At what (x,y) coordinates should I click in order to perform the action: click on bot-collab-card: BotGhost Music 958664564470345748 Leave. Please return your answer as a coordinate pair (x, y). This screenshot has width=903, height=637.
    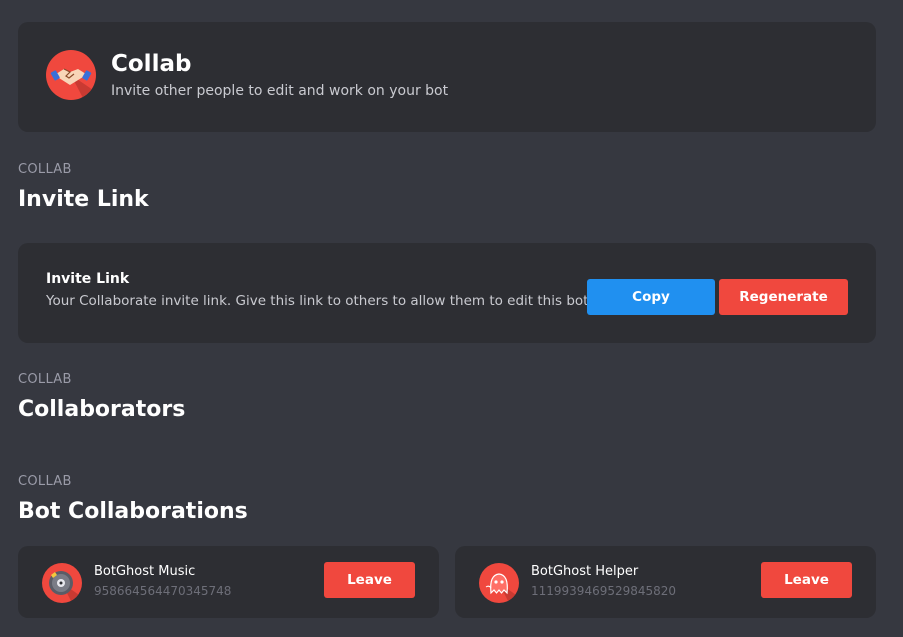
    Looking at the image, I should click on (228, 582).